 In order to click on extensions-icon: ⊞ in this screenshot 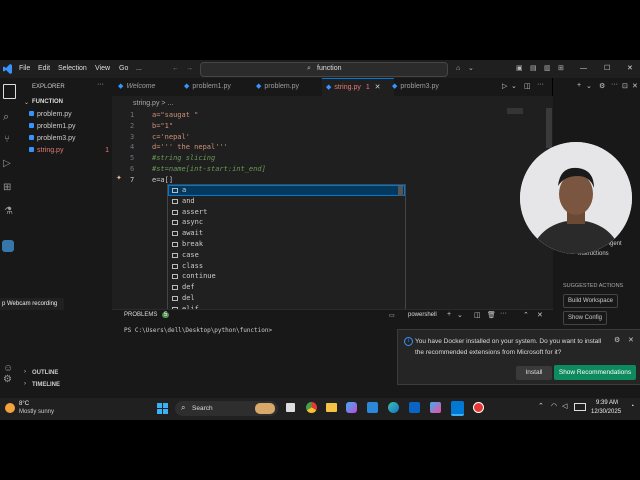, I will do `click(7, 187)`.